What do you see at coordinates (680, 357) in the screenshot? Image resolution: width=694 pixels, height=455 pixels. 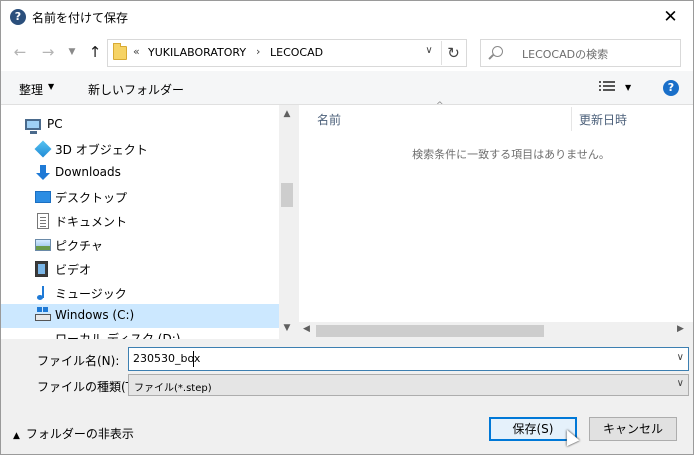 I see `filename-dropdown-chevron-icon: ∨` at bounding box center [680, 357].